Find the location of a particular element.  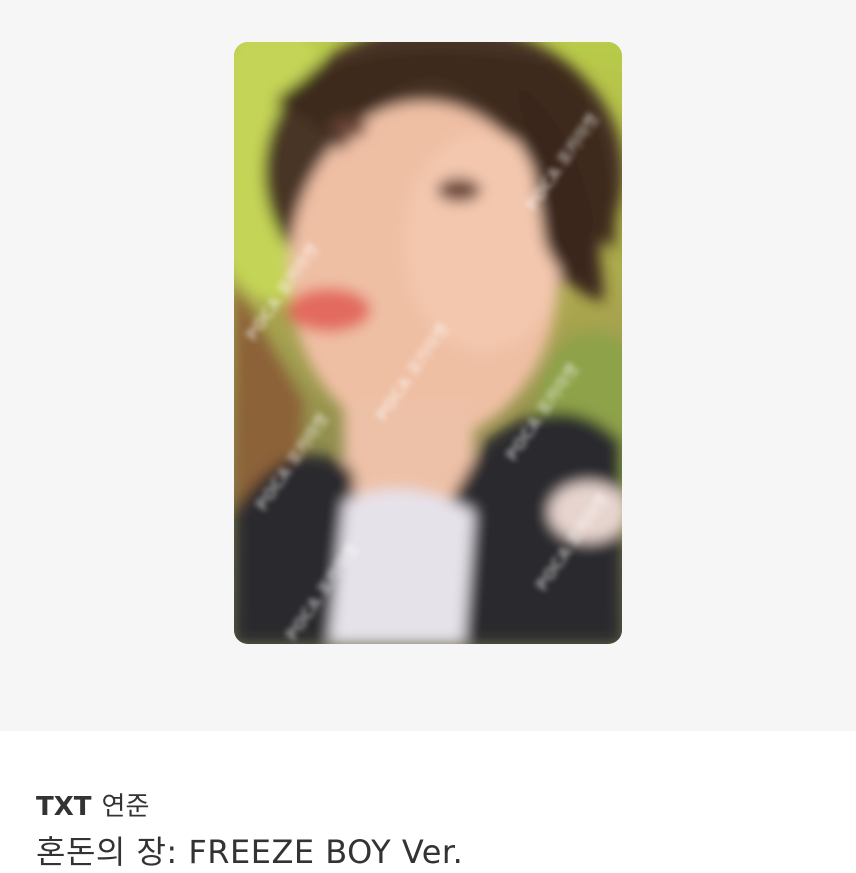

artist-line: TXT 연준 is located at coordinates (92, 804).